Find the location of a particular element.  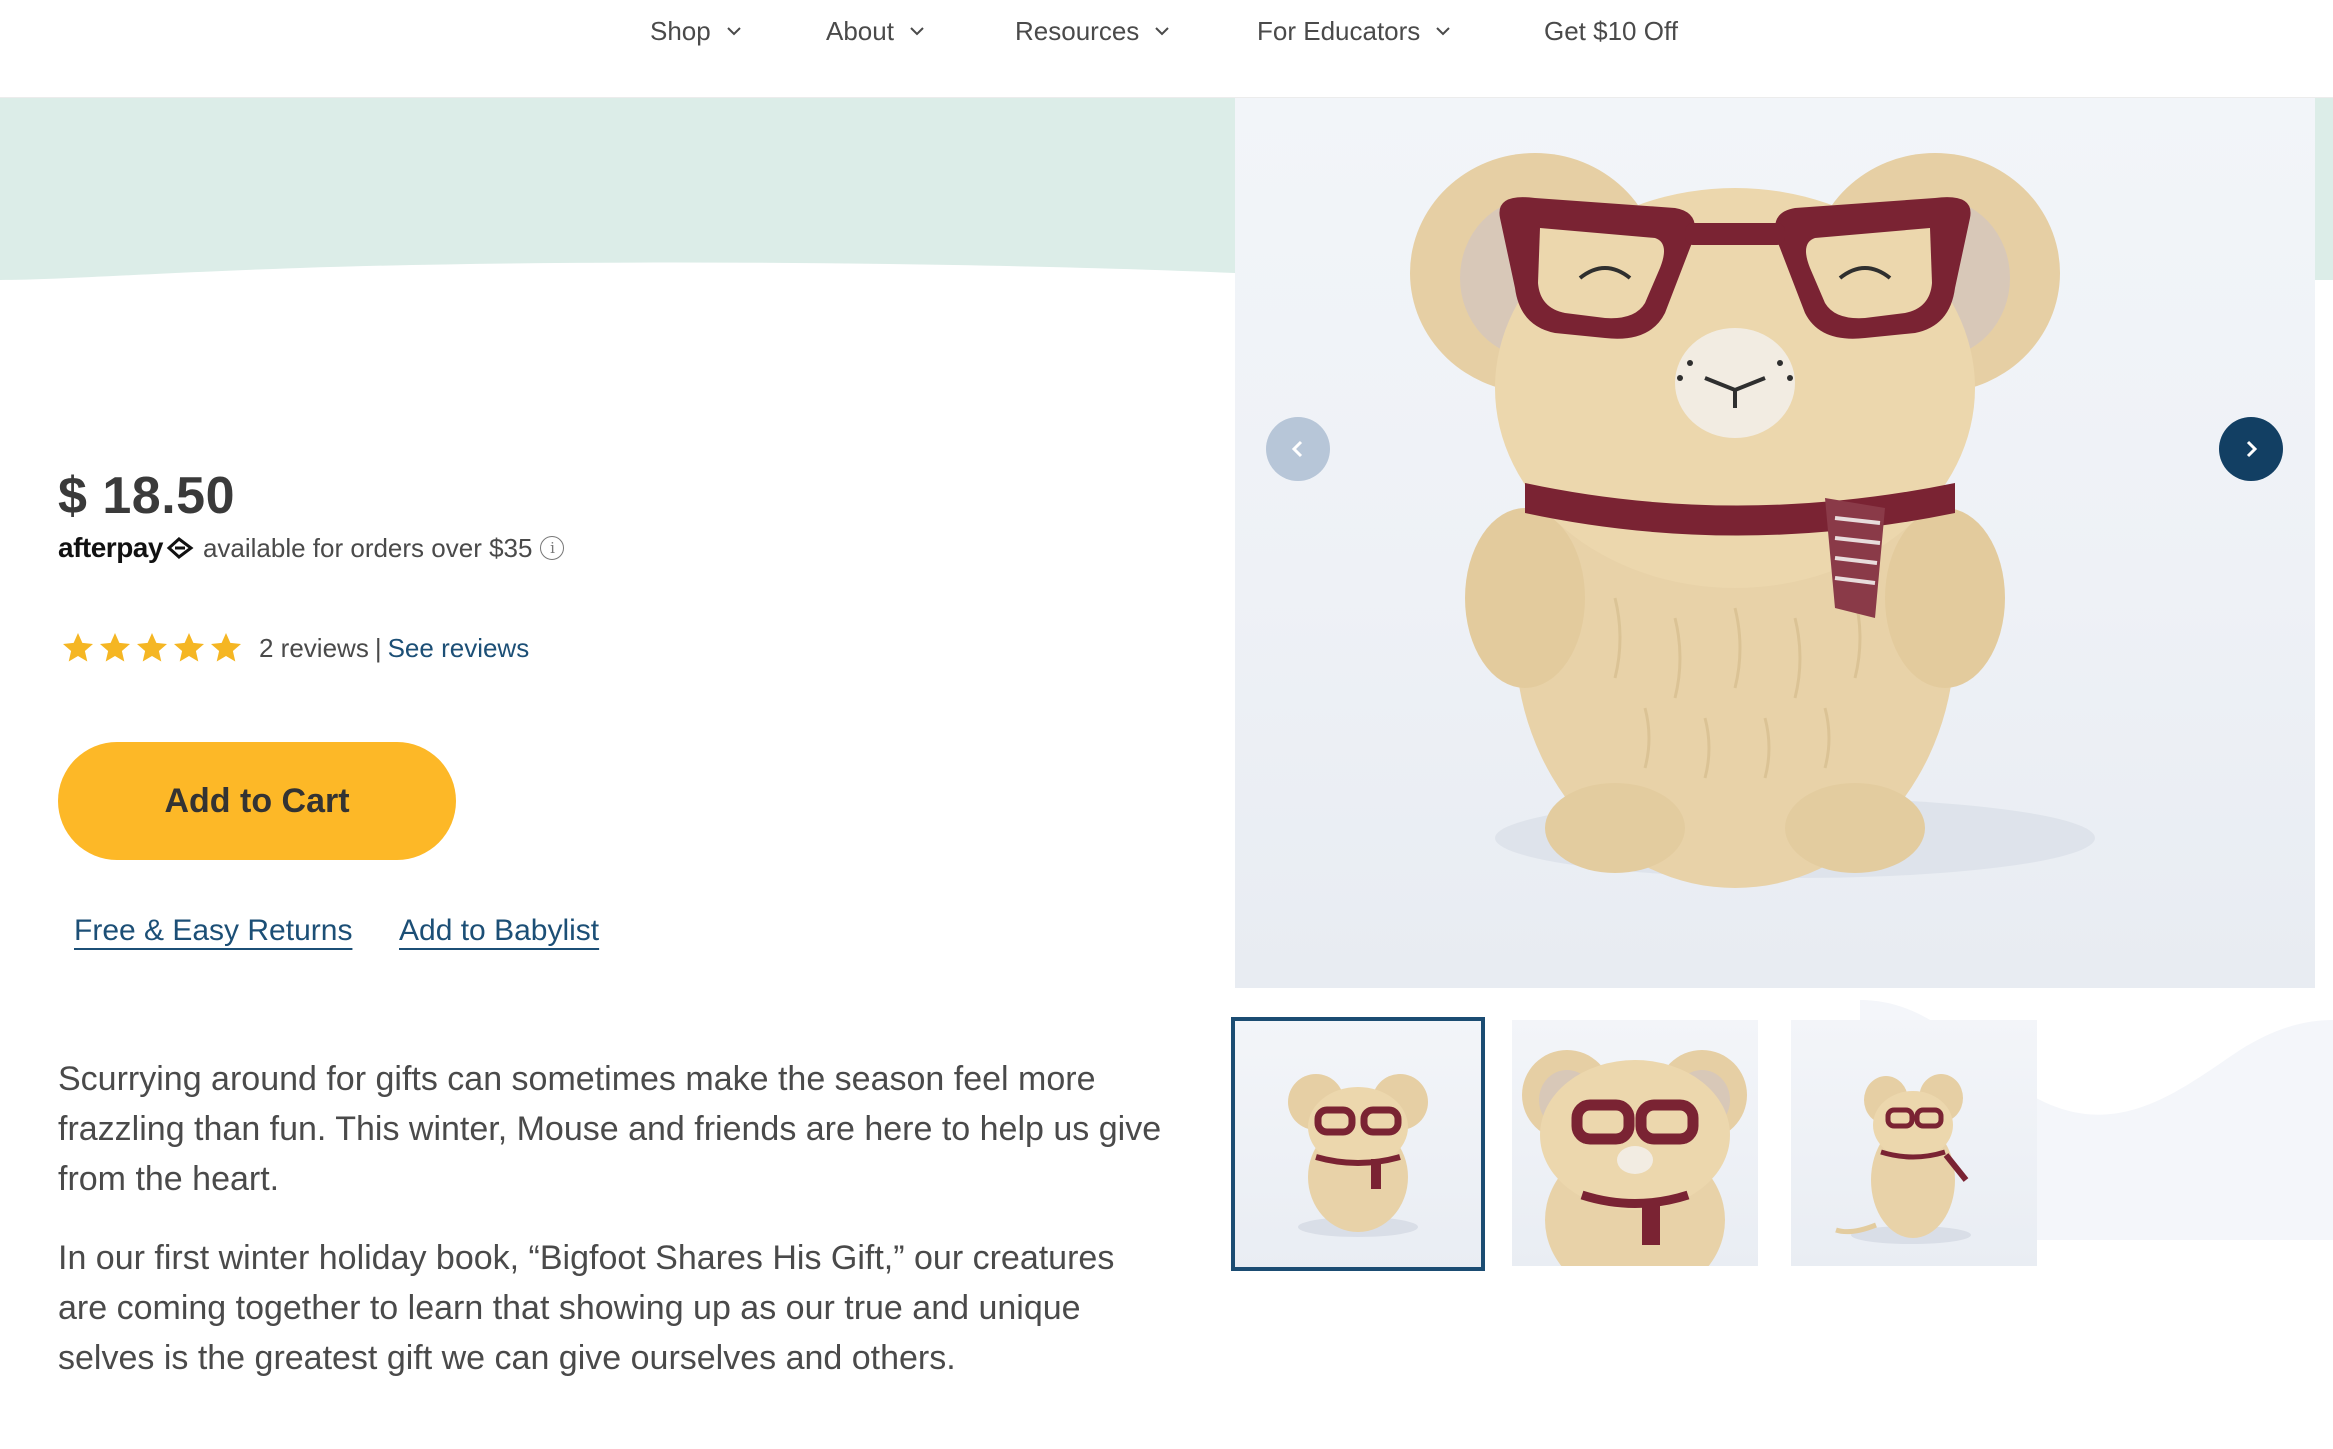

nav-item-label: About is located at coordinates (860, 30).